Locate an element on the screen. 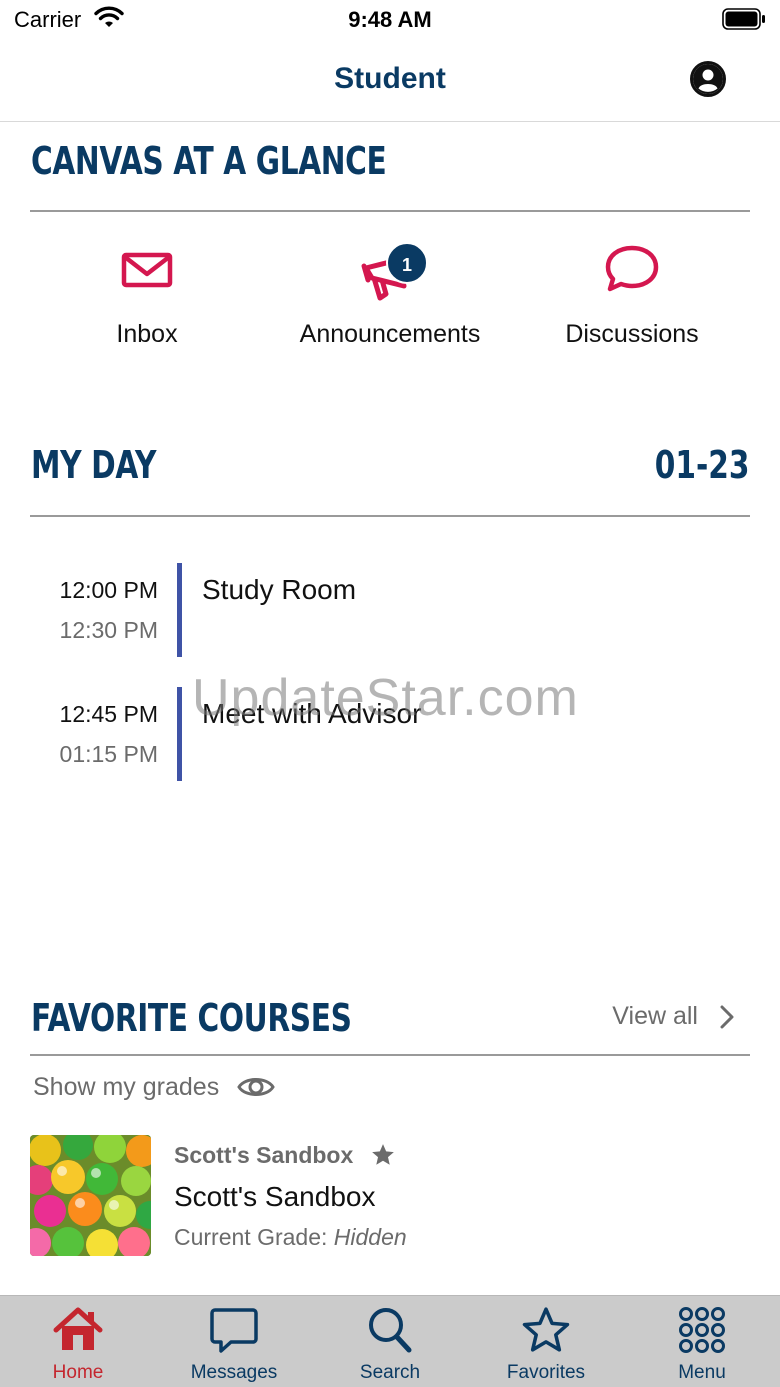 Image resolution: width=780 pixels, height=1387 pixels. speech-bubble-icon is located at coordinates (632, 271).